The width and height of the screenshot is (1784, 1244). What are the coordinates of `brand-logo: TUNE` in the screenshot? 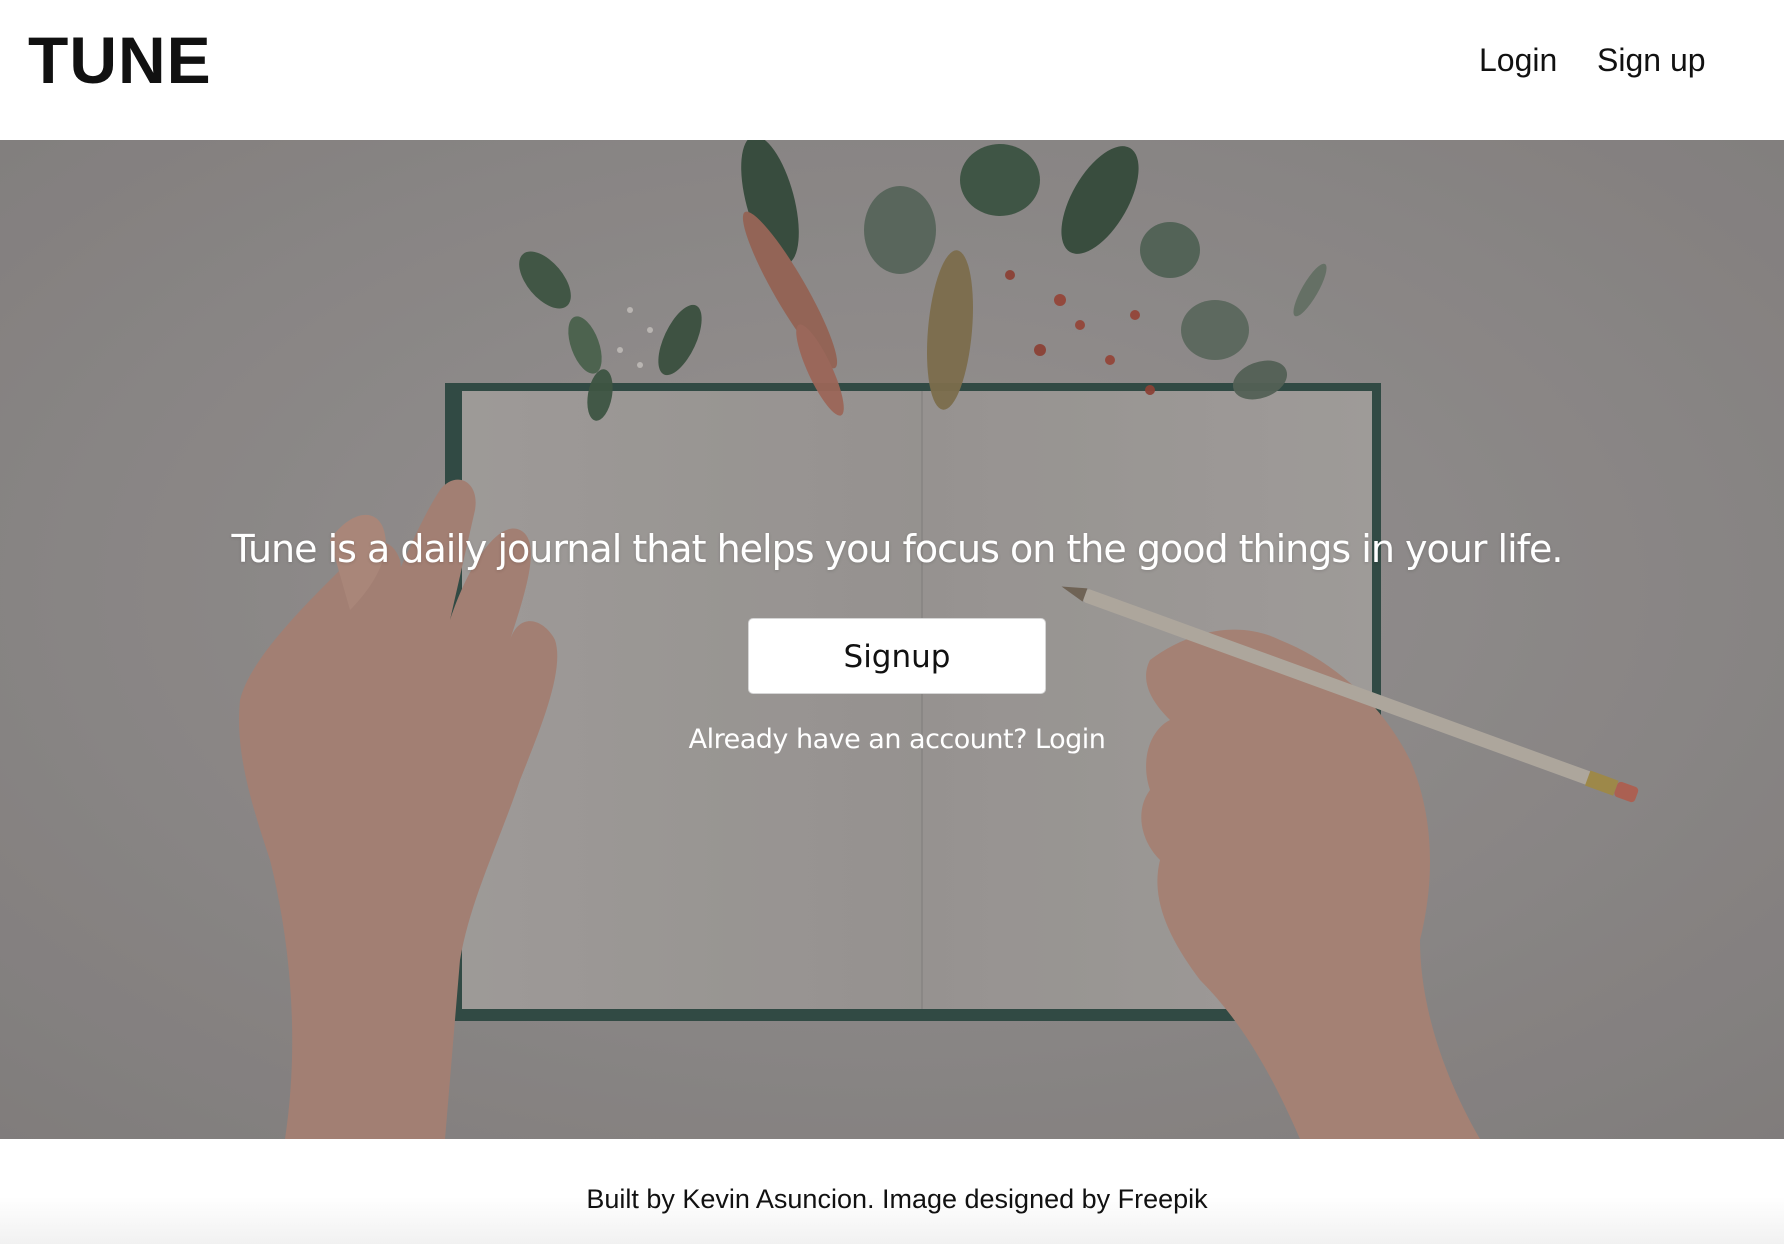 It's located at (120, 60).